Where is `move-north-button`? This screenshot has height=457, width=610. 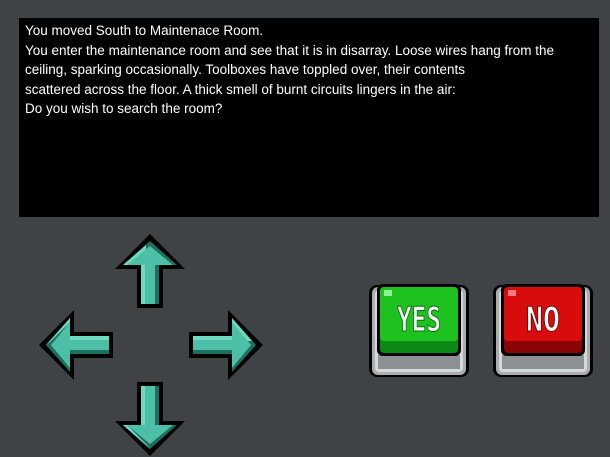 move-north-button is located at coordinates (150, 271).